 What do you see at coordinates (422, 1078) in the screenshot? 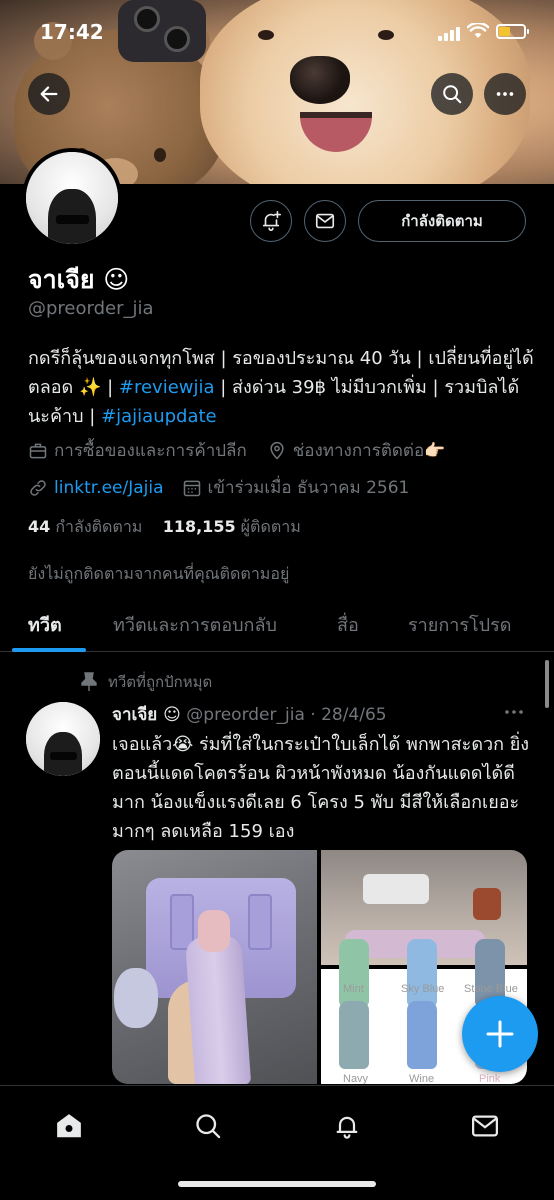
I see `swatch-label-wine: Wine` at bounding box center [422, 1078].